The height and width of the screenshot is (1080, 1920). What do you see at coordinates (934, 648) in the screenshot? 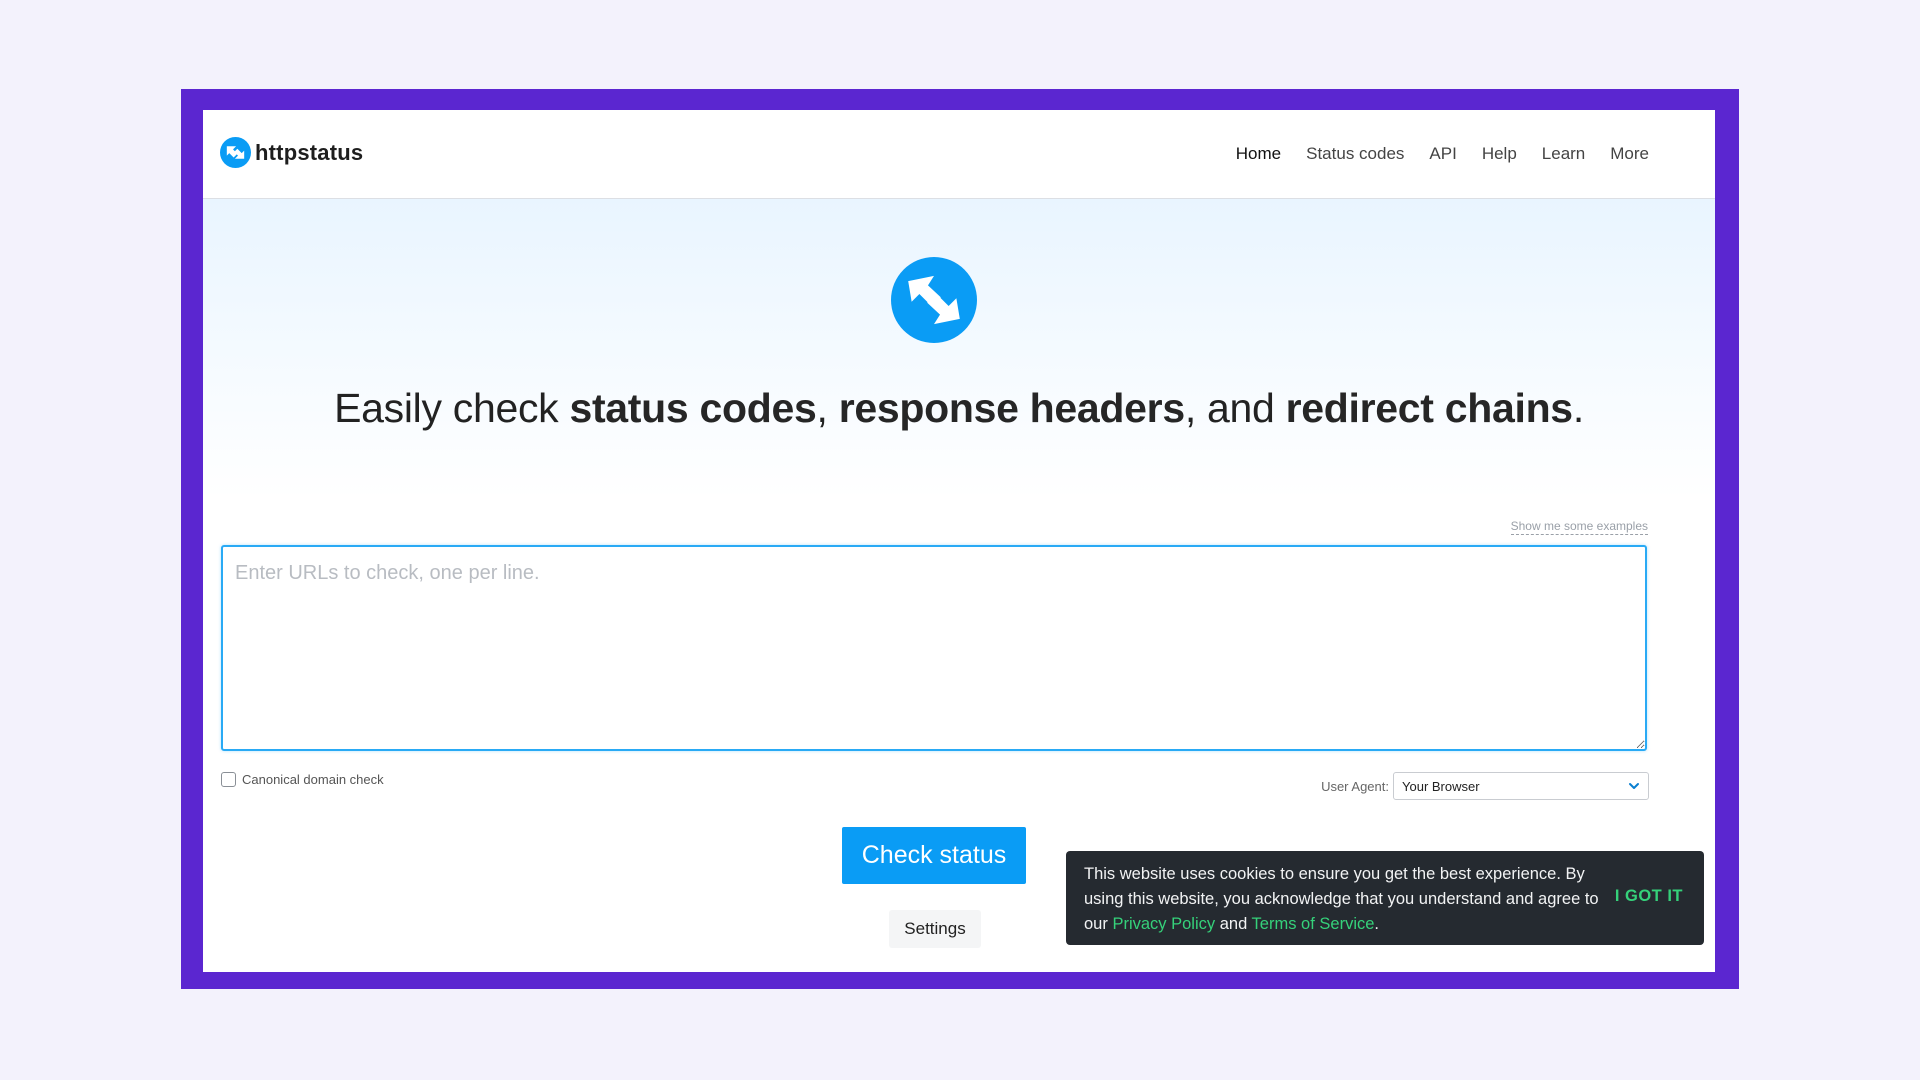
I see `urls-input` at bounding box center [934, 648].